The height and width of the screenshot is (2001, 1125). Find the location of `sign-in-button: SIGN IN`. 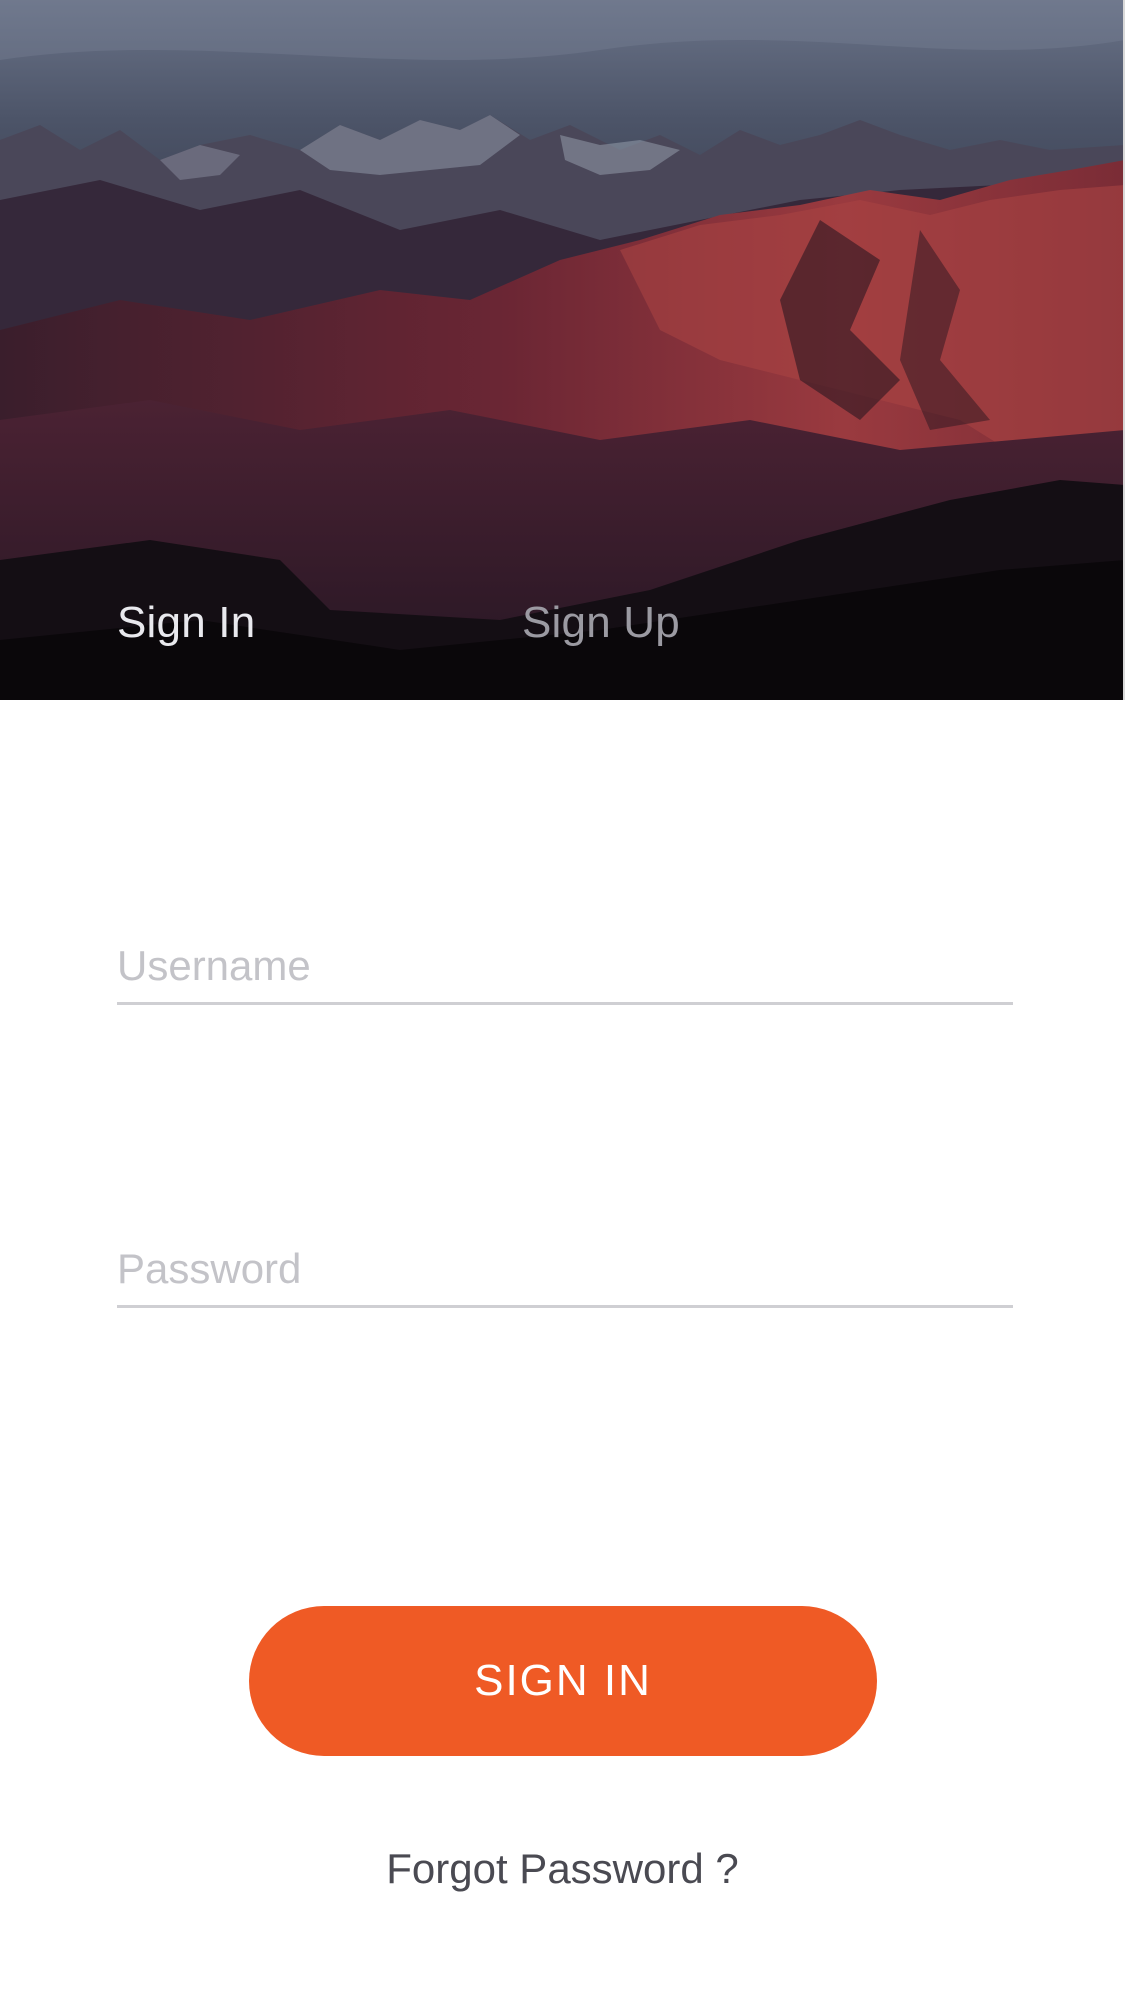

sign-in-button: SIGN IN is located at coordinates (563, 1681).